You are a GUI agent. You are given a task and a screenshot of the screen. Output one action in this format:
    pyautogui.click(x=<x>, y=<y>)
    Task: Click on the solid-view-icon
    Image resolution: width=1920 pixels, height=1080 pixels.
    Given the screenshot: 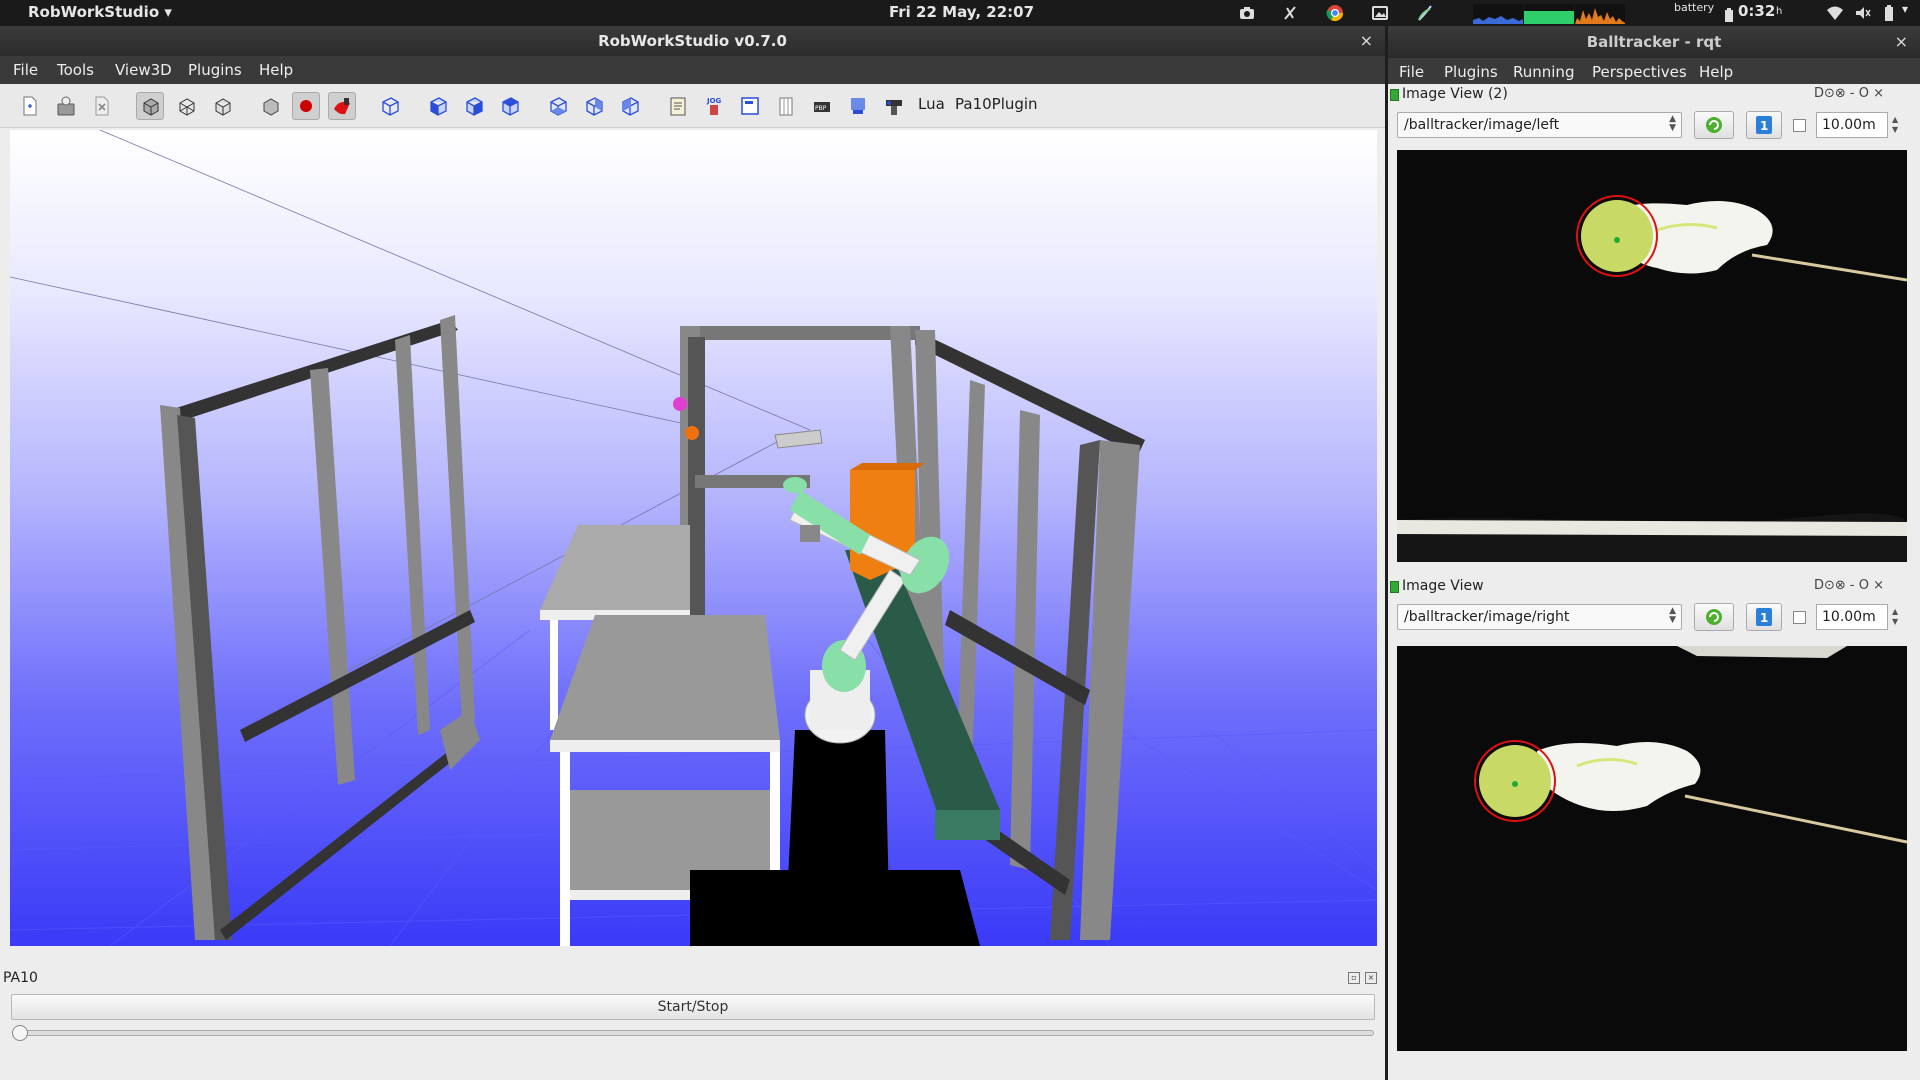 What is the action you would take?
    pyautogui.click(x=151, y=107)
    